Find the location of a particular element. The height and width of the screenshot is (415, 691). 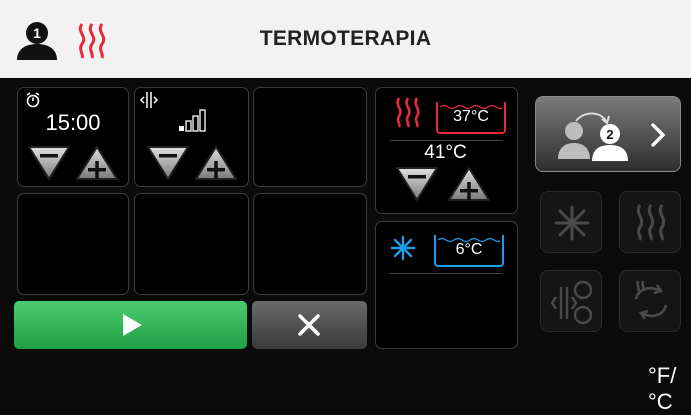

stop-button is located at coordinates (309, 325).